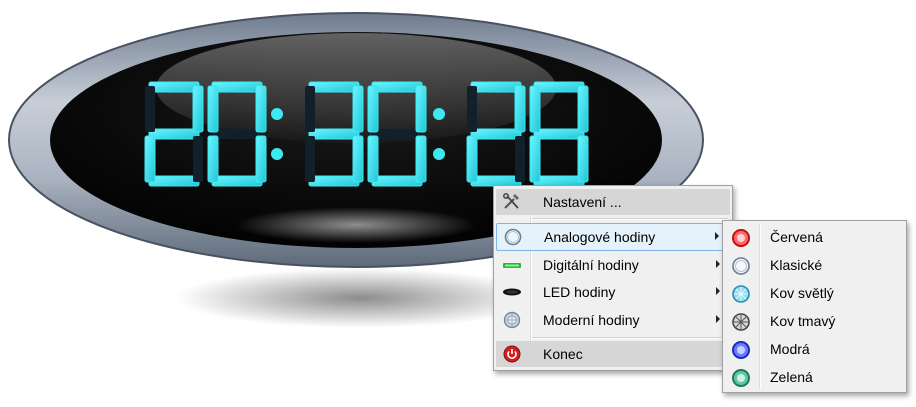 The width and height of the screenshot is (916, 407). What do you see at coordinates (741, 238) in the screenshot?
I see `red-clock-icon` at bounding box center [741, 238].